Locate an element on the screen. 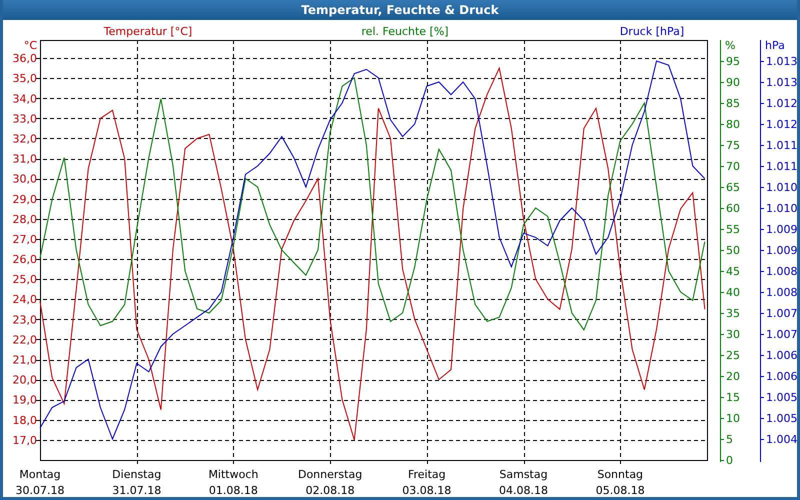  day-label: Sonntag is located at coordinates (620, 474).